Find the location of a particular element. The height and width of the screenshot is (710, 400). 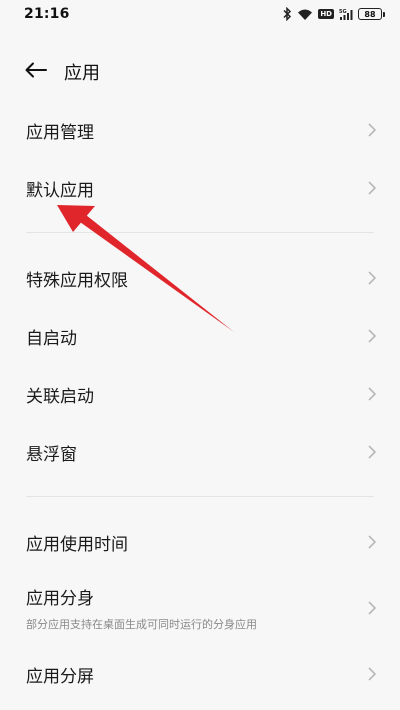

back-button is located at coordinates (36, 72).